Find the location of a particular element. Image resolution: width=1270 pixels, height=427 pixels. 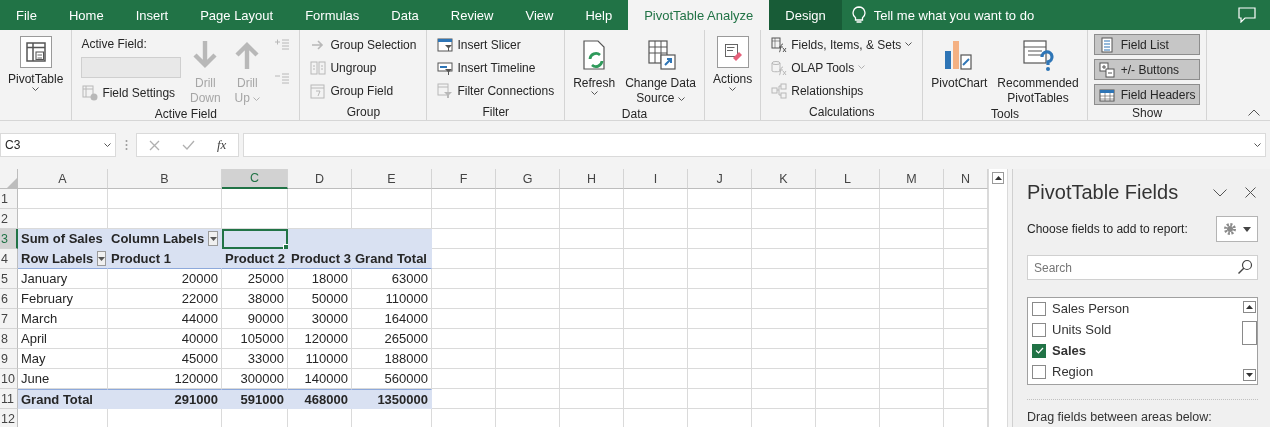

column-header: C is located at coordinates (255, 179).